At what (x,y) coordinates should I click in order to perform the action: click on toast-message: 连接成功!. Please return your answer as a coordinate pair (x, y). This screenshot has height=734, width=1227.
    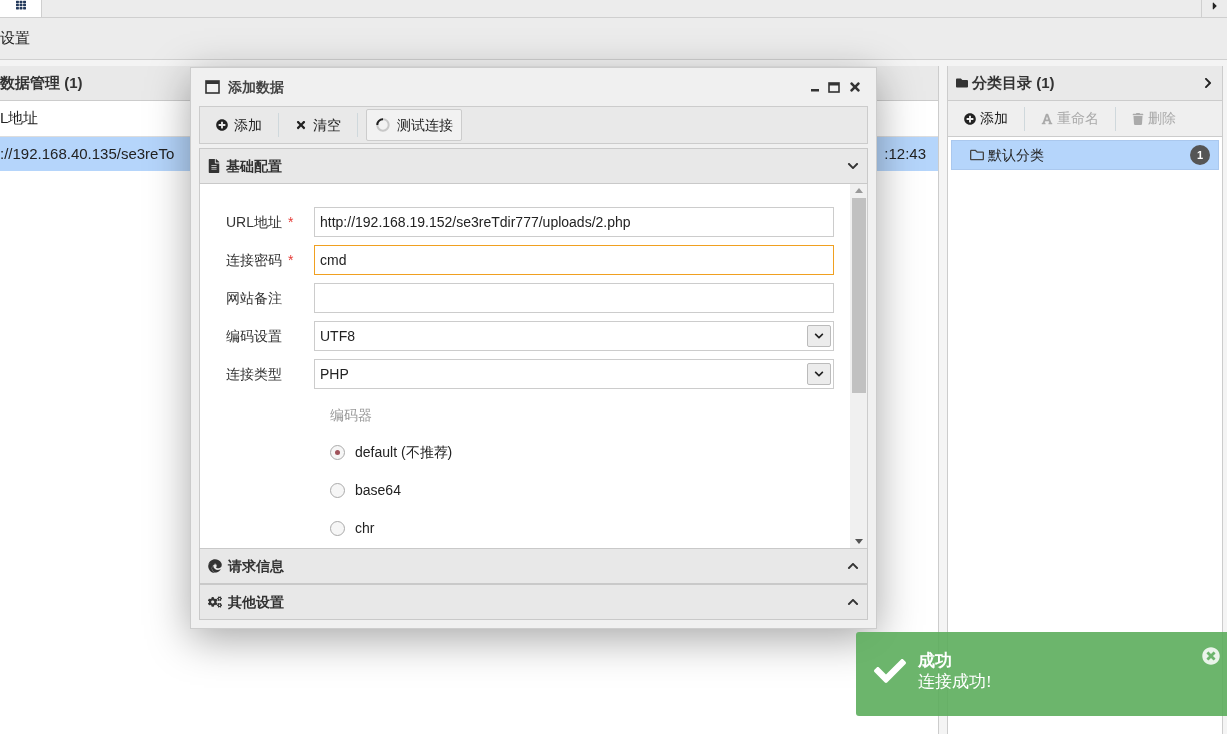
    Looking at the image, I should click on (955, 682).